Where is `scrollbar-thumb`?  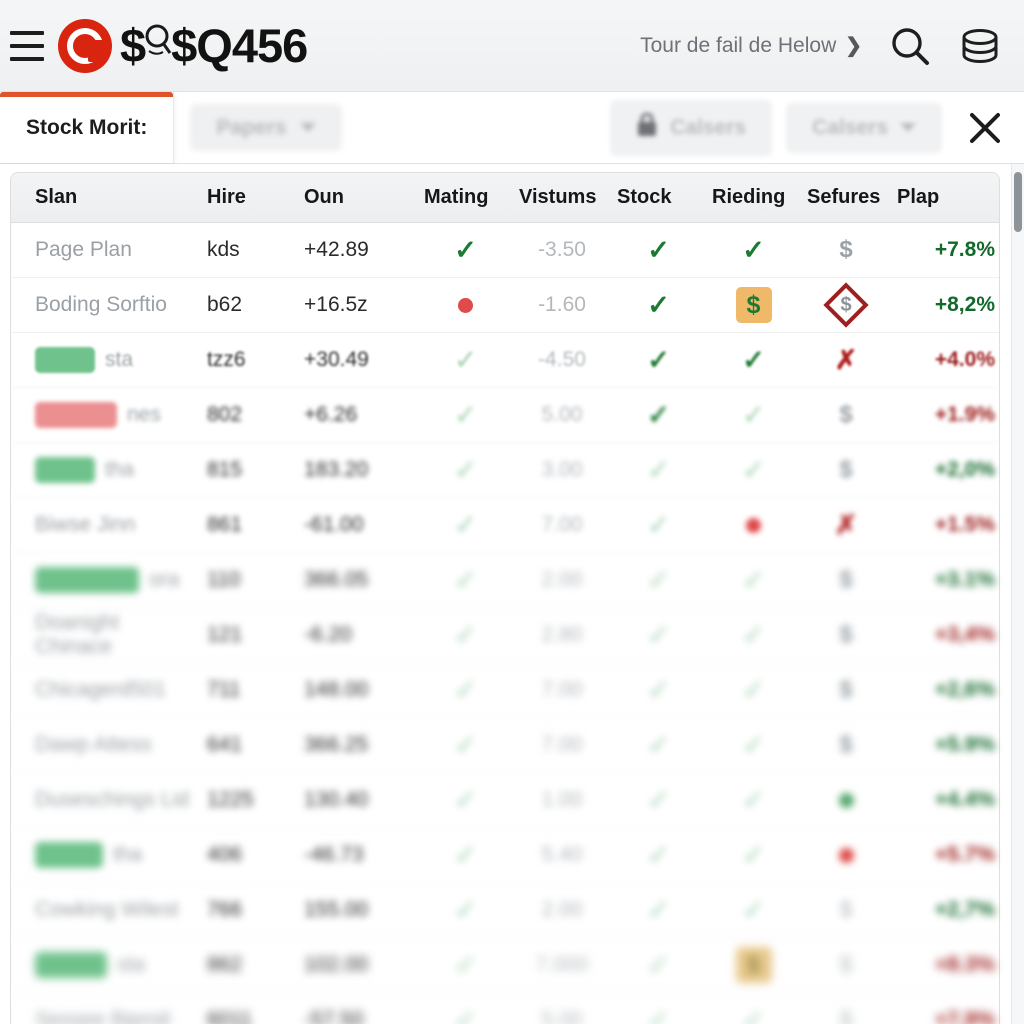
scrollbar-thumb is located at coordinates (1018, 202).